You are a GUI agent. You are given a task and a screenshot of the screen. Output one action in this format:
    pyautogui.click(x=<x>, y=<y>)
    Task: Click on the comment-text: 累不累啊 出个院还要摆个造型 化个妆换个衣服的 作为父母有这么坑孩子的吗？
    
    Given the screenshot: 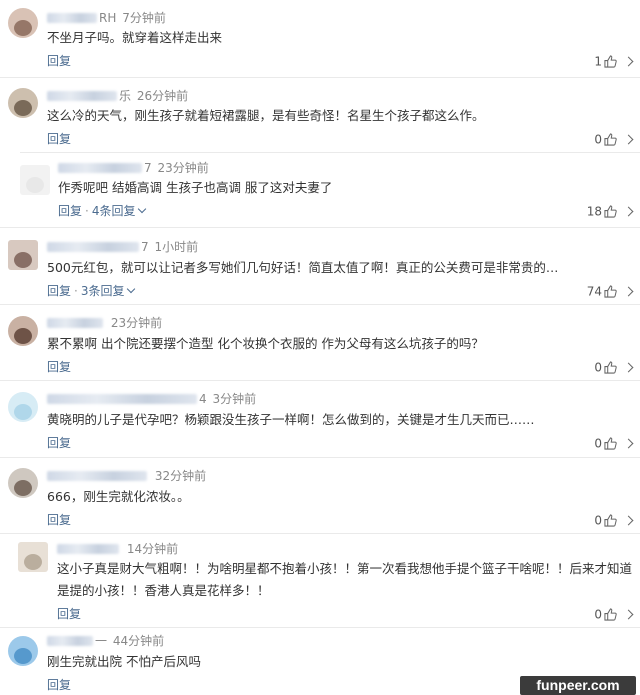 What is the action you would take?
    pyautogui.click(x=265, y=343)
    